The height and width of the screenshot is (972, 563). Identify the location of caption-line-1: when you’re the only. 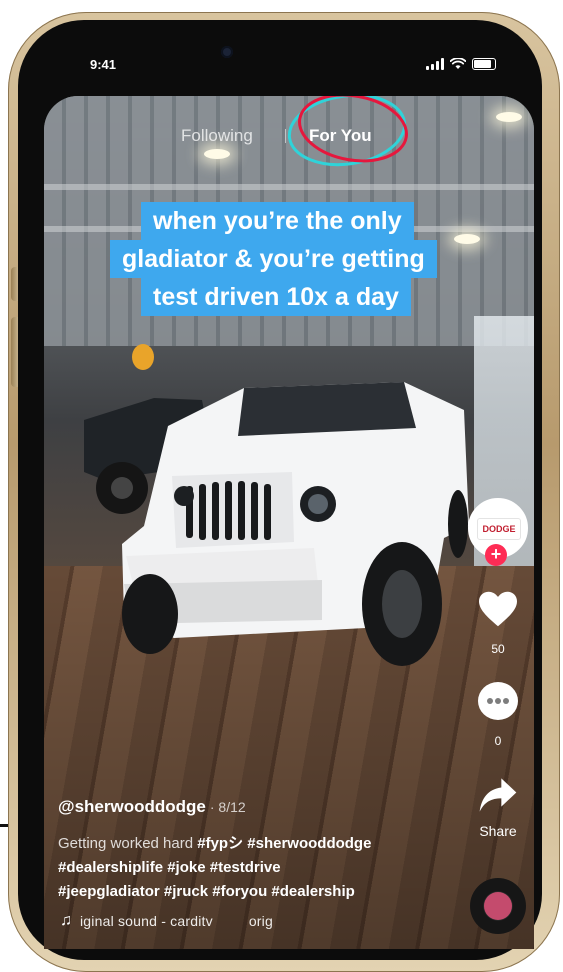
(277, 221).